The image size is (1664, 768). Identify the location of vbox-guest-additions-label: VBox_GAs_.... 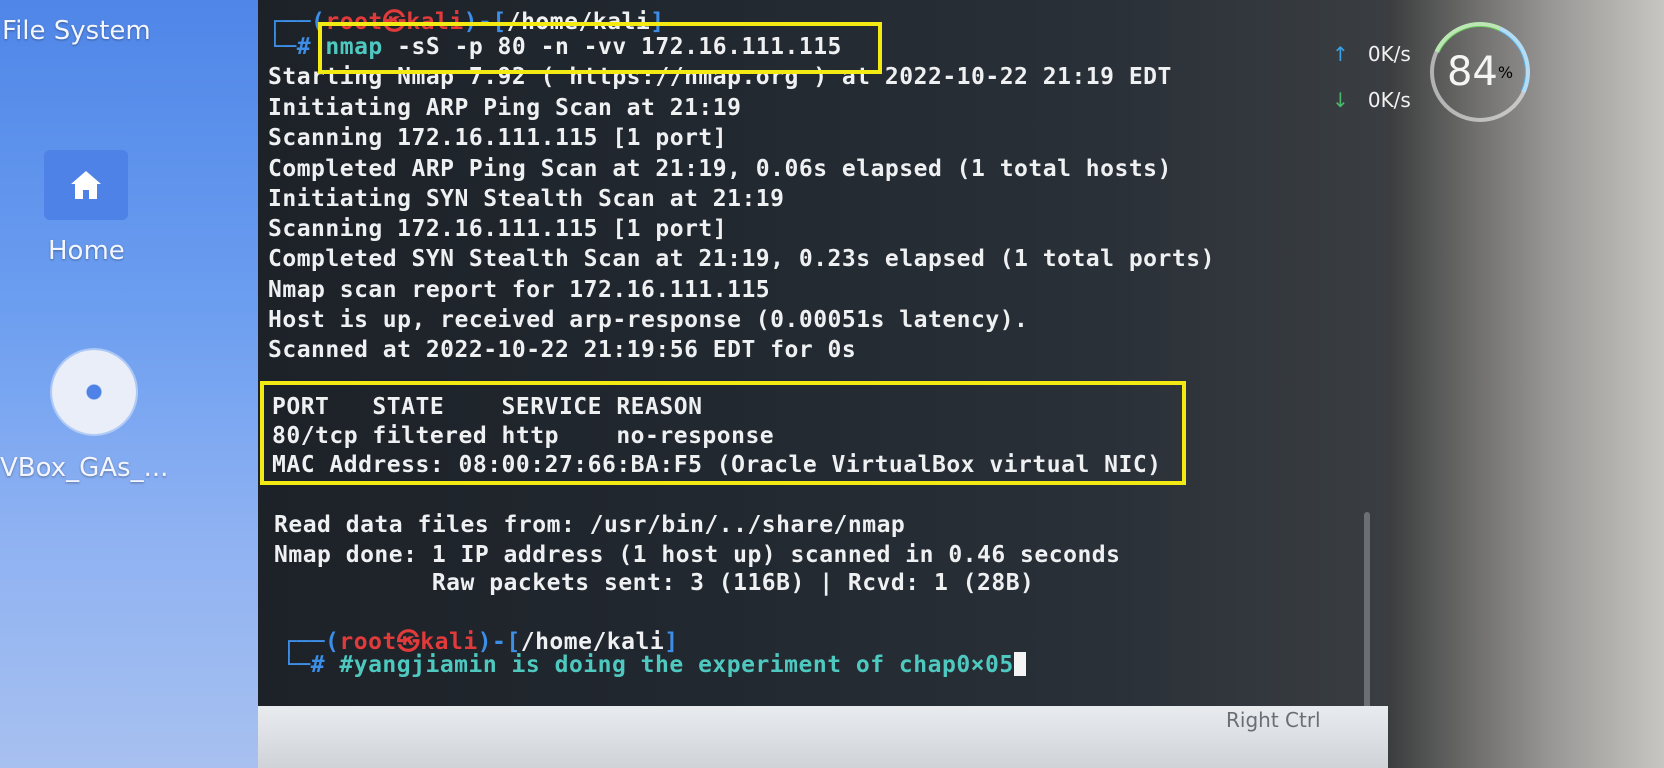
(84, 468).